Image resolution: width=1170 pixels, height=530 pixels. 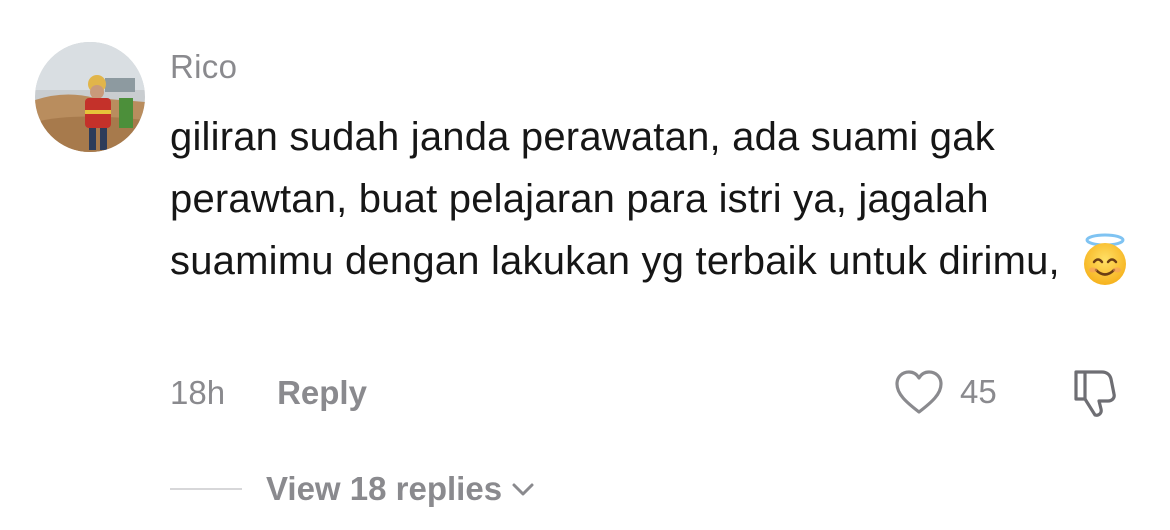 I want to click on thumbs-down-outline-icon, so click(x=1095, y=393).